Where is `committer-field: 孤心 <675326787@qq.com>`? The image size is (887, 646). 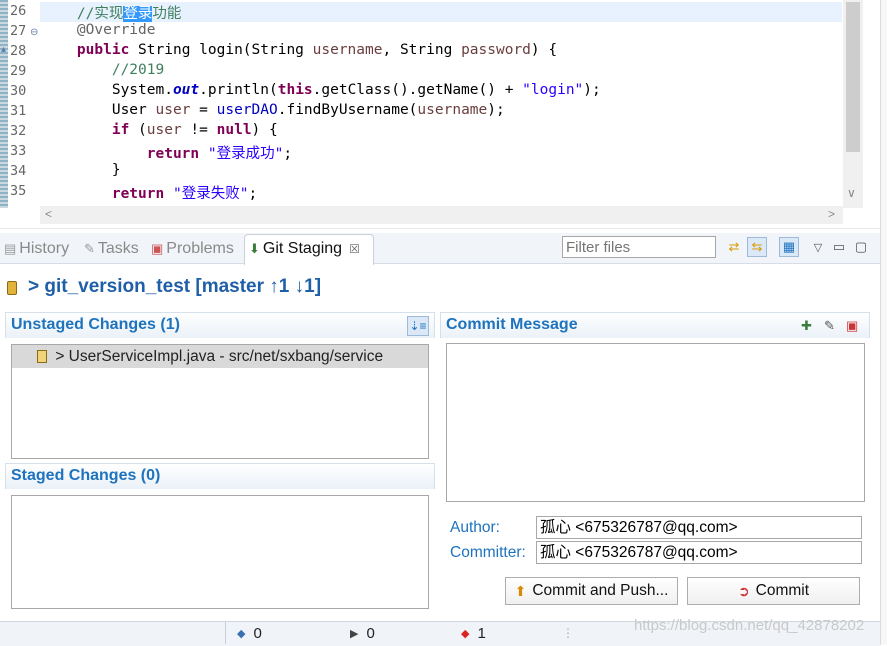
committer-field: 孤心 <675326787@qq.com> is located at coordinates (699, 552).